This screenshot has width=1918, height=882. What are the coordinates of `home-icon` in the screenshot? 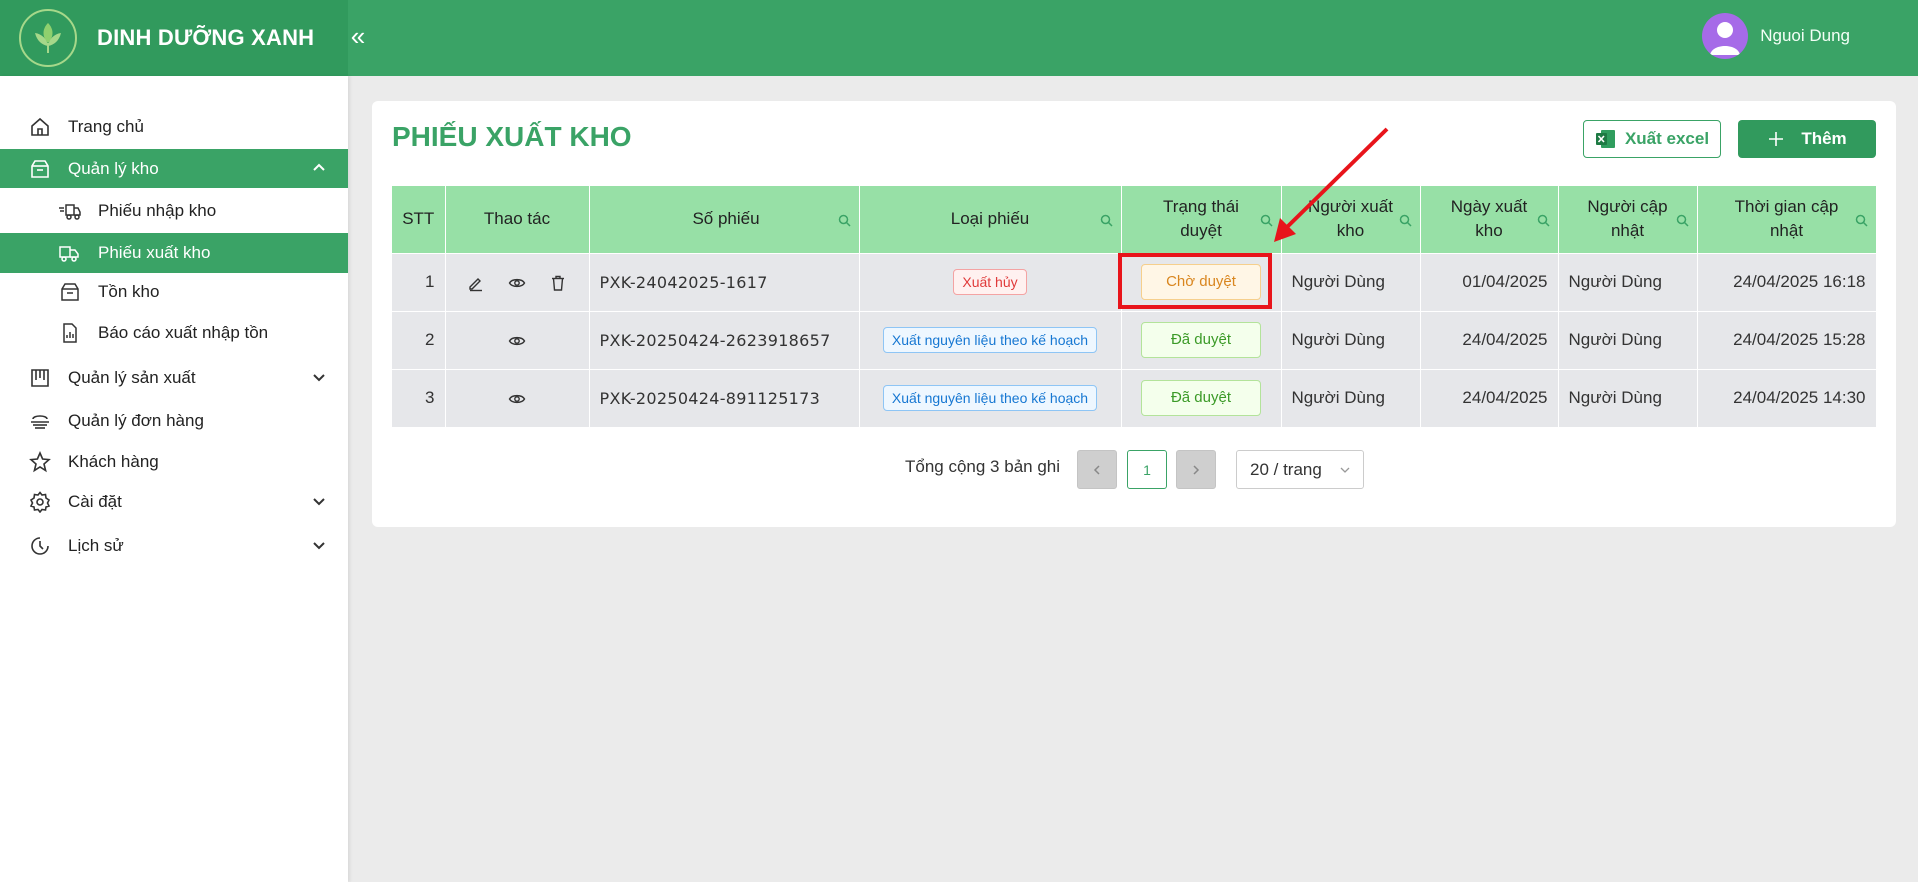 It's located at (40, 127).